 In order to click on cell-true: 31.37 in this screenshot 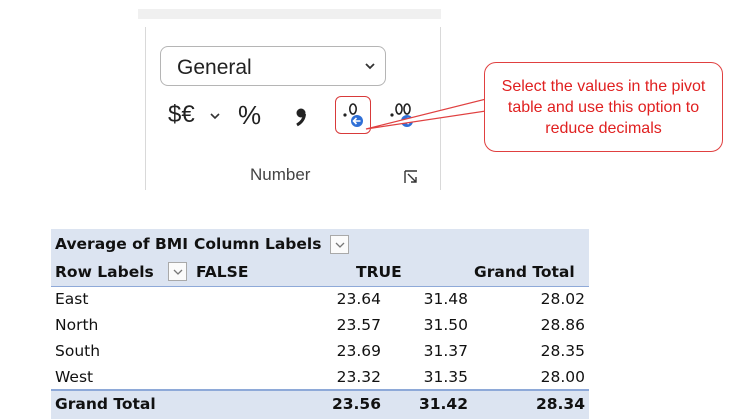, I will do `click(409, 351)`.